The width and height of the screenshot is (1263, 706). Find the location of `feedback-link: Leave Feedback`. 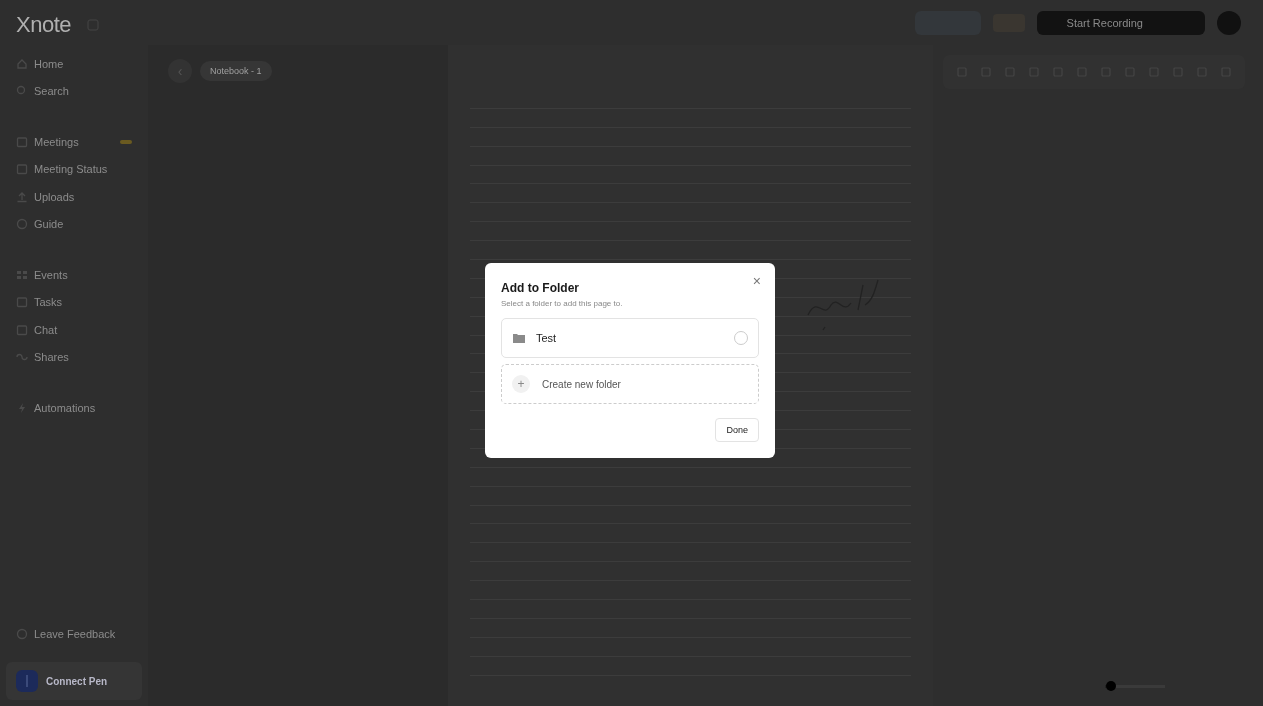

feedback-link: Leave Feedback is located at coordinates (74, 634).